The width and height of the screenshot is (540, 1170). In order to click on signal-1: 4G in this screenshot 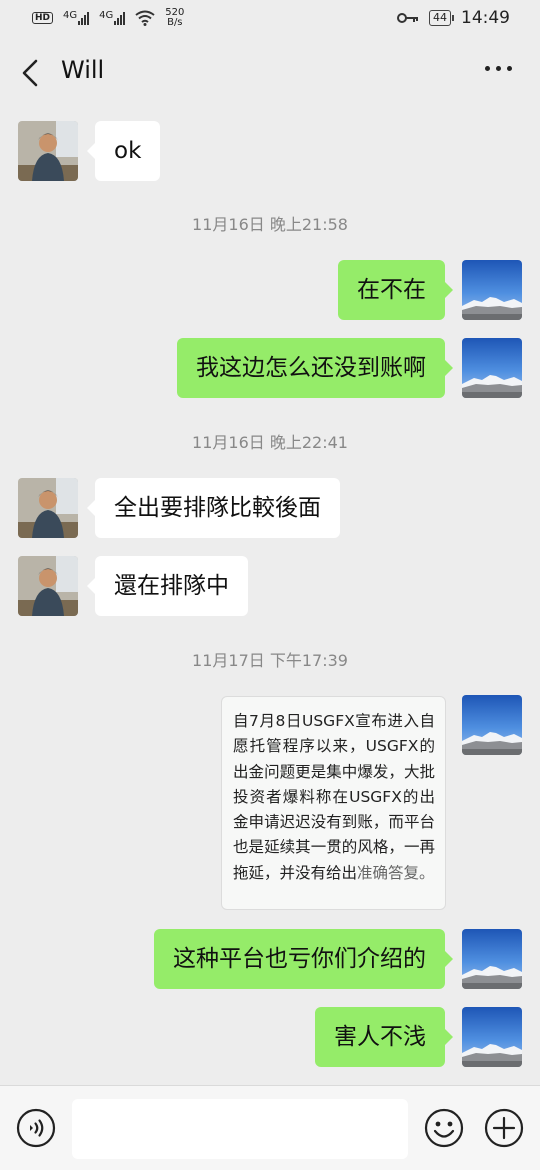, I will do `click(76, 17)`.